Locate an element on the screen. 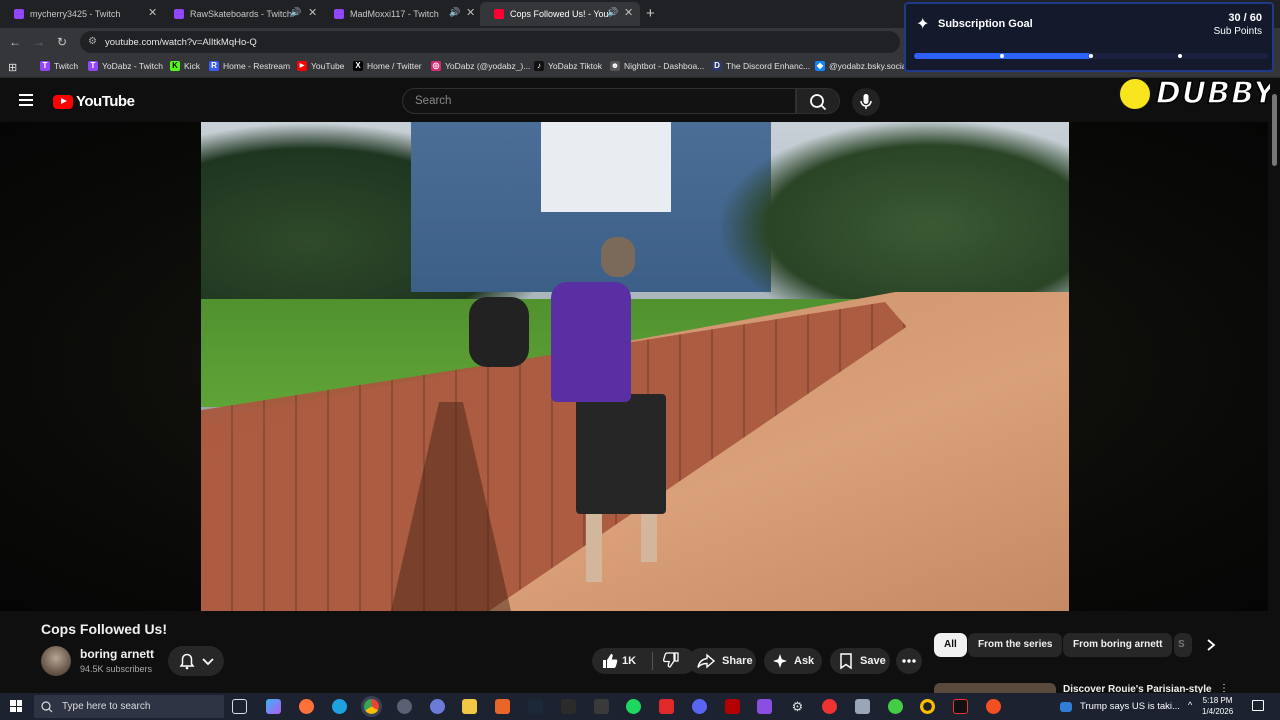 This screenshot has height=720, width=1280. channel-avatar is located at coordinates (56, 661).